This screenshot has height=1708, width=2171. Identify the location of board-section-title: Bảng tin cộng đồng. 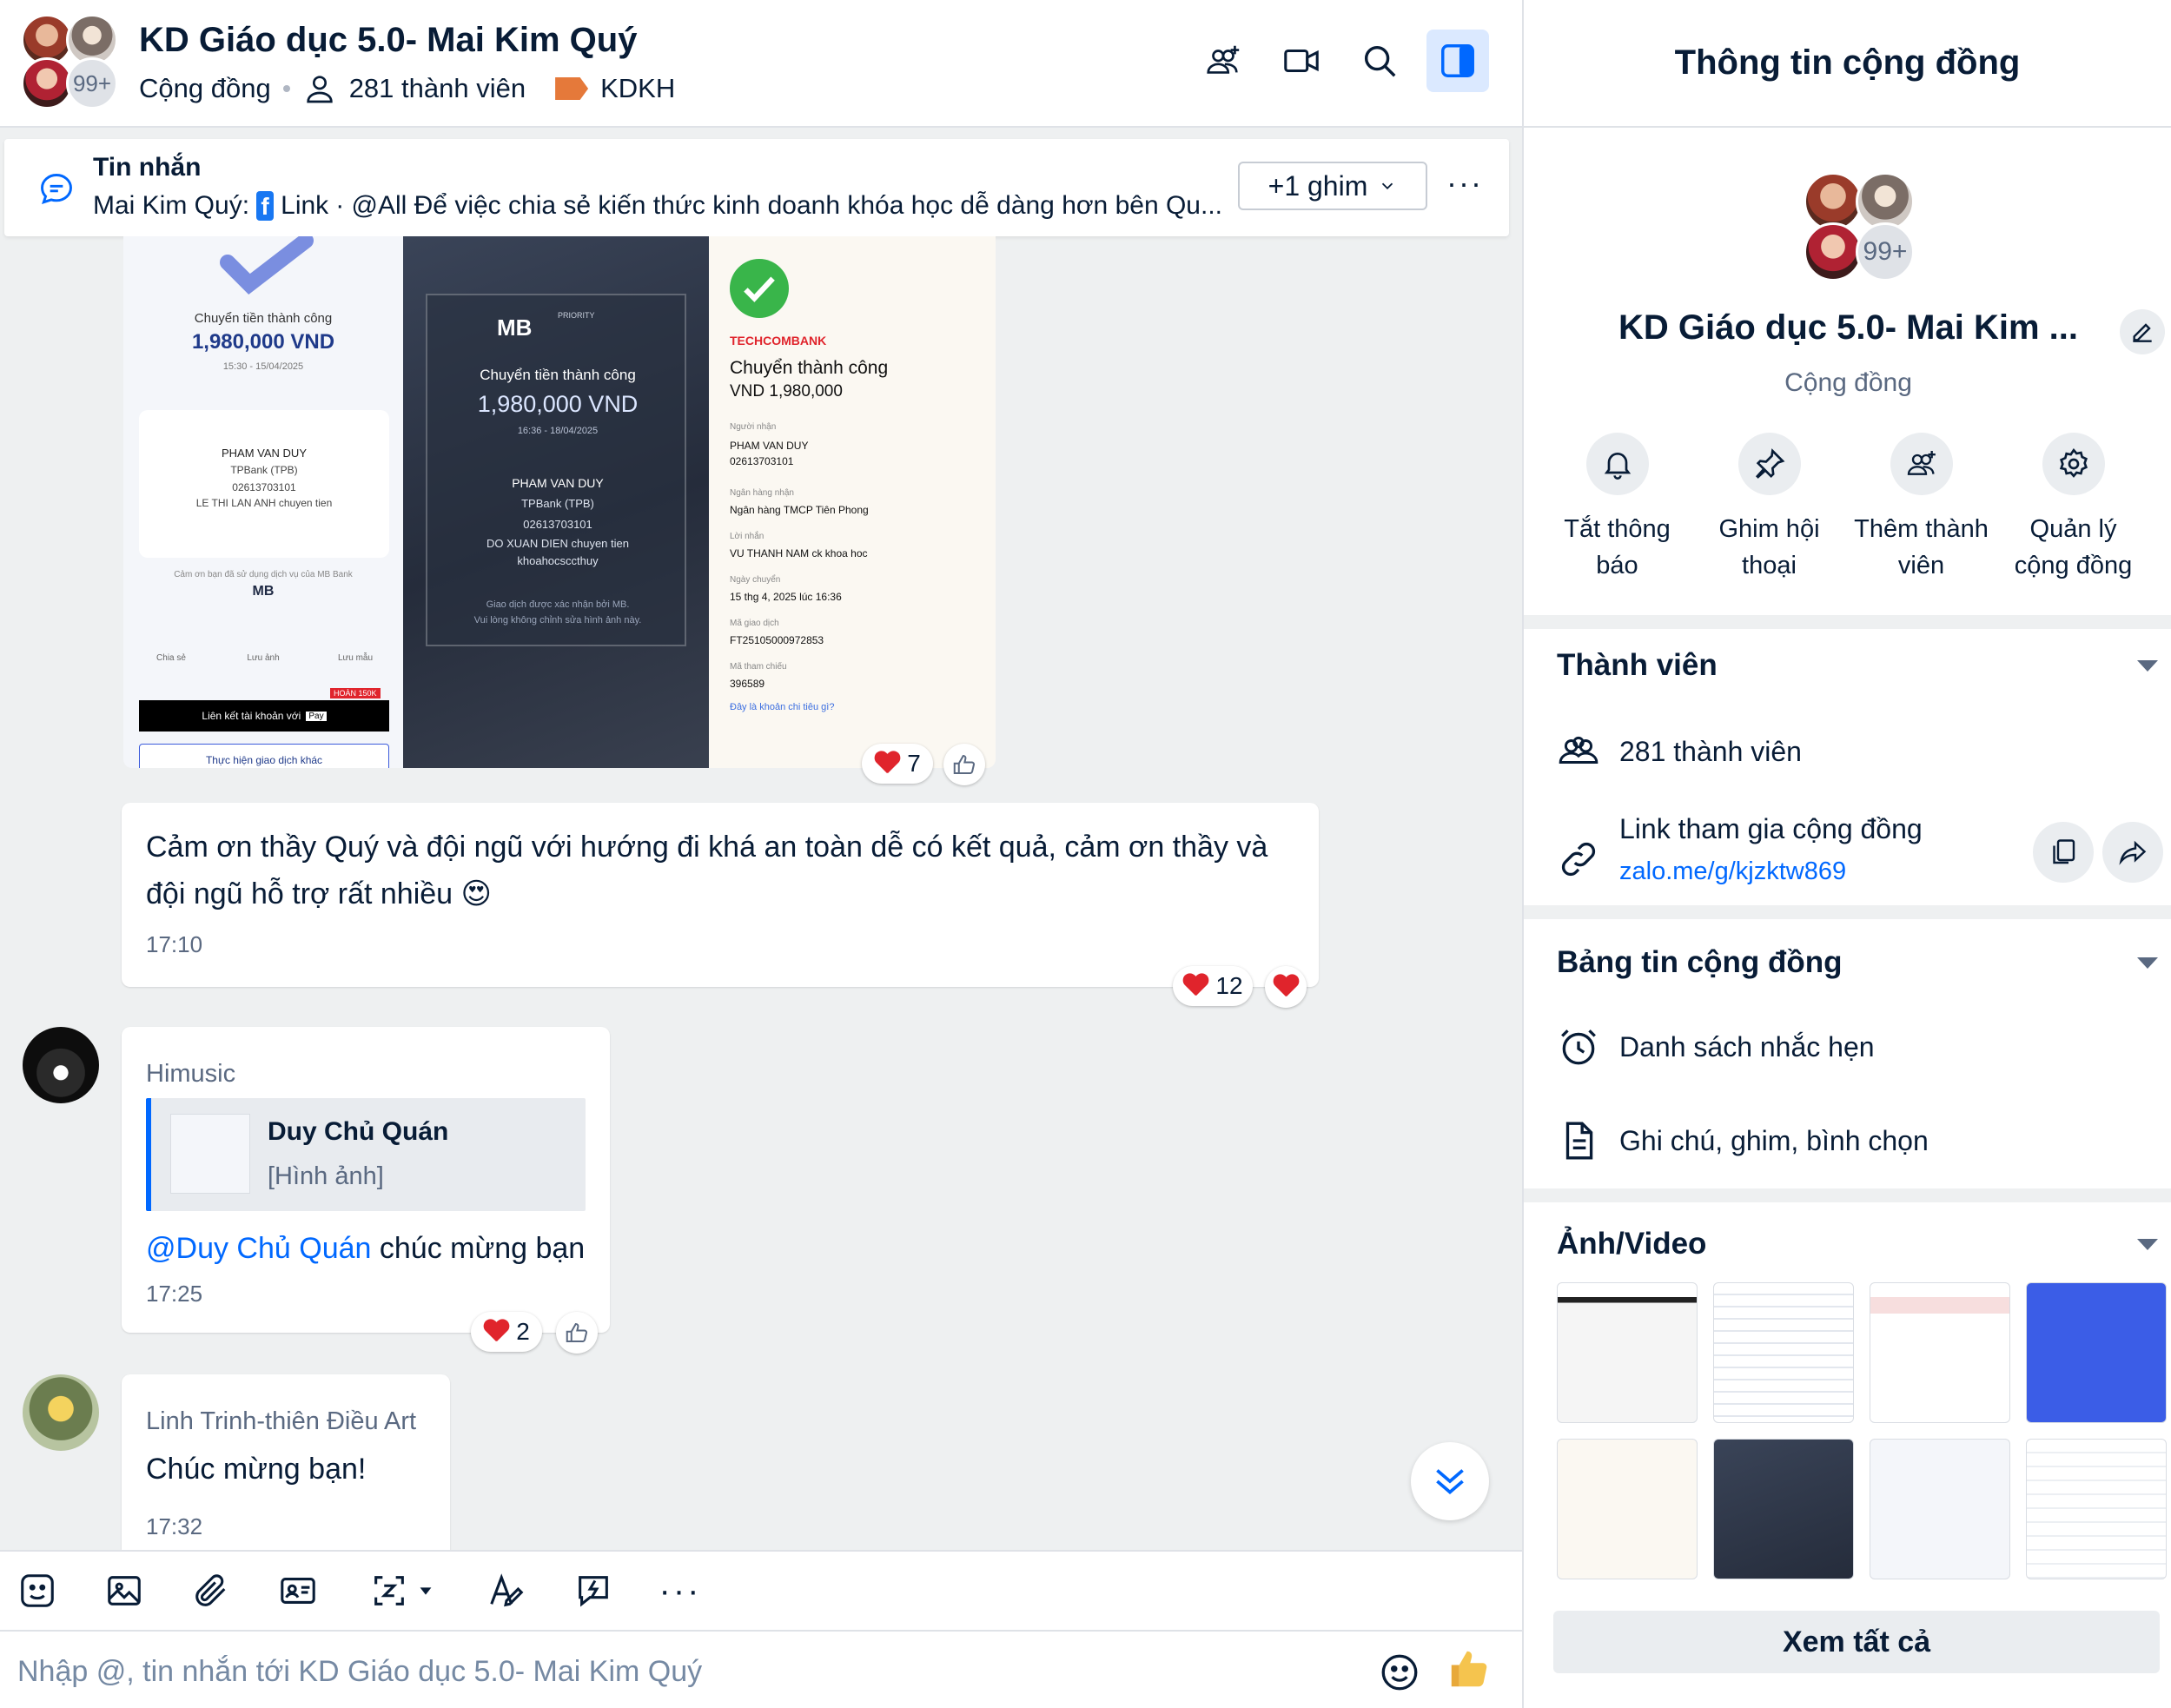
(1700, 962).